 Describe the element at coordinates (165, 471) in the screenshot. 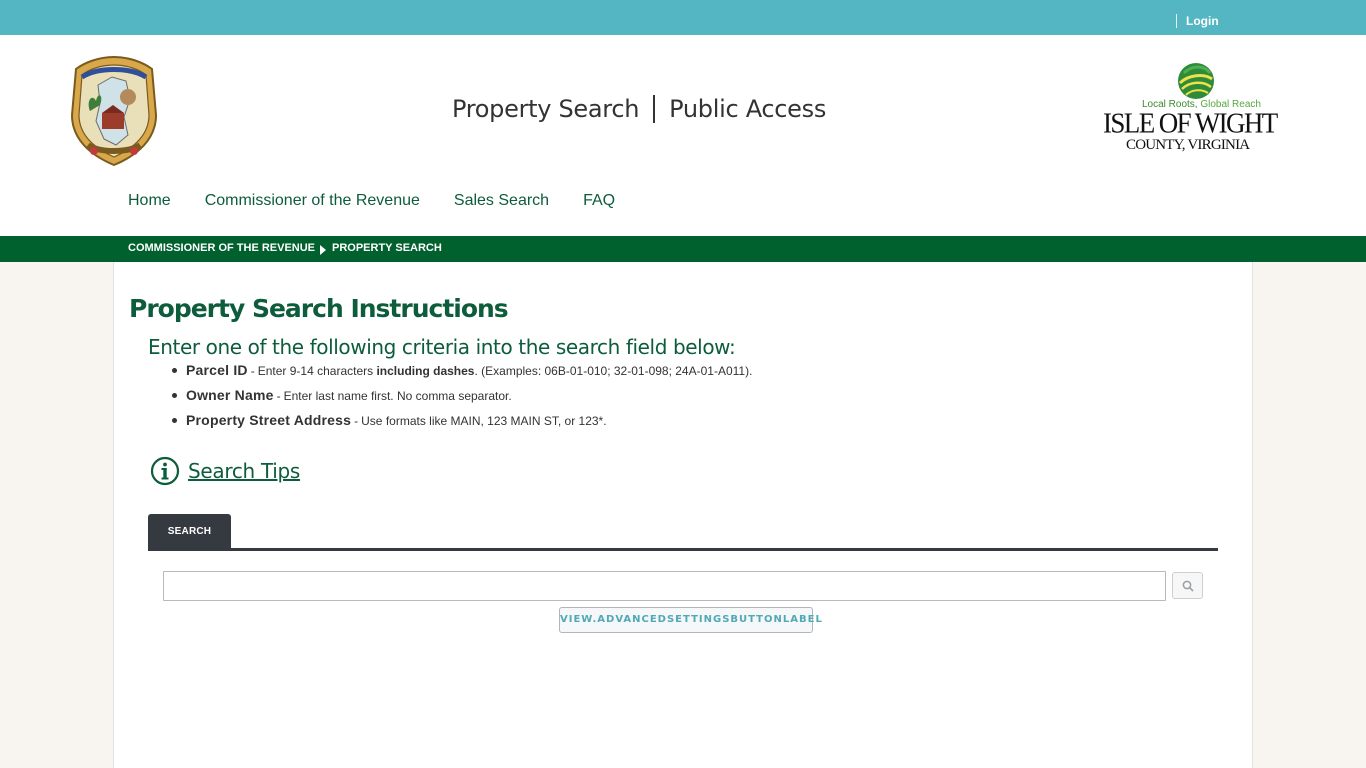

I see `info-icon` at that location.